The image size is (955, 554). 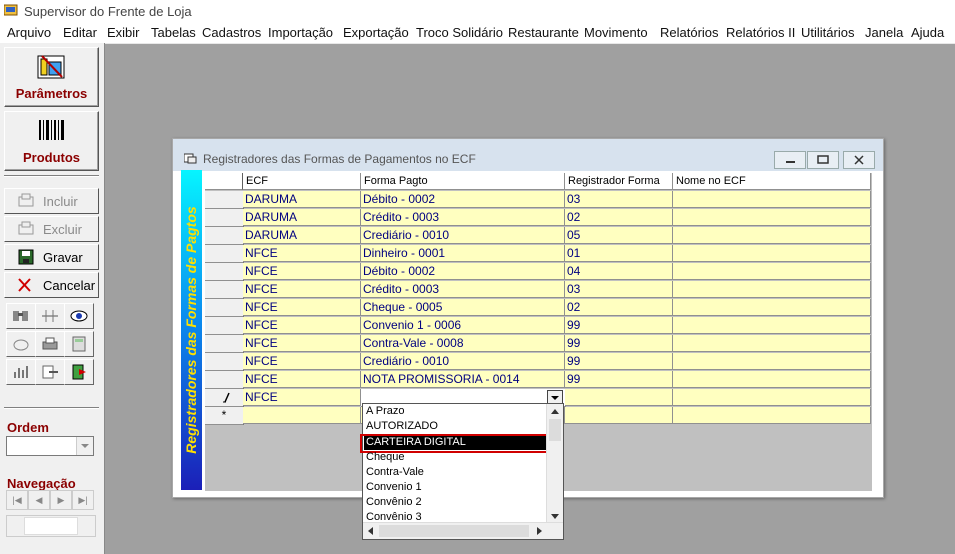 What do you see at coordinates (300, 32) in the screenshot?
I see `menu-importacao: Importação` at bounding box center [300, 32].